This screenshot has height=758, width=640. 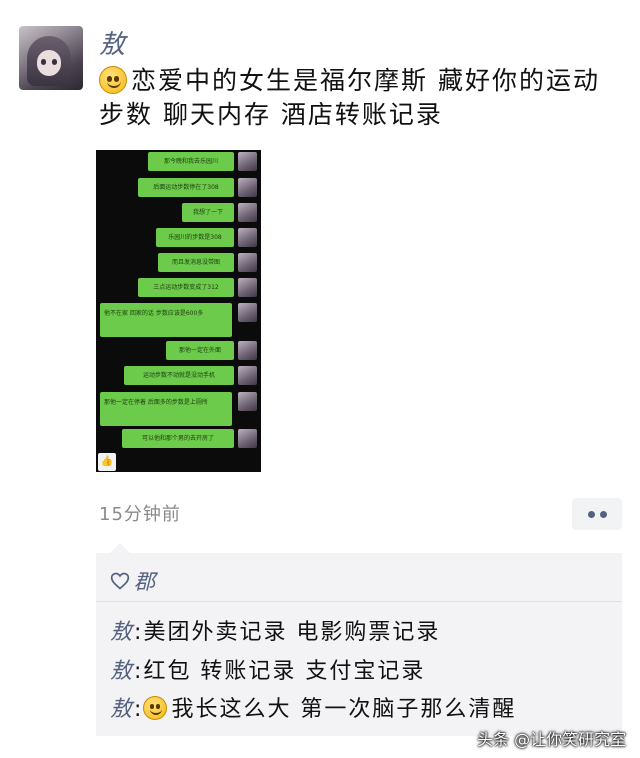 I want to click on post-time: 15分钟前, so click(x=140, y=514).